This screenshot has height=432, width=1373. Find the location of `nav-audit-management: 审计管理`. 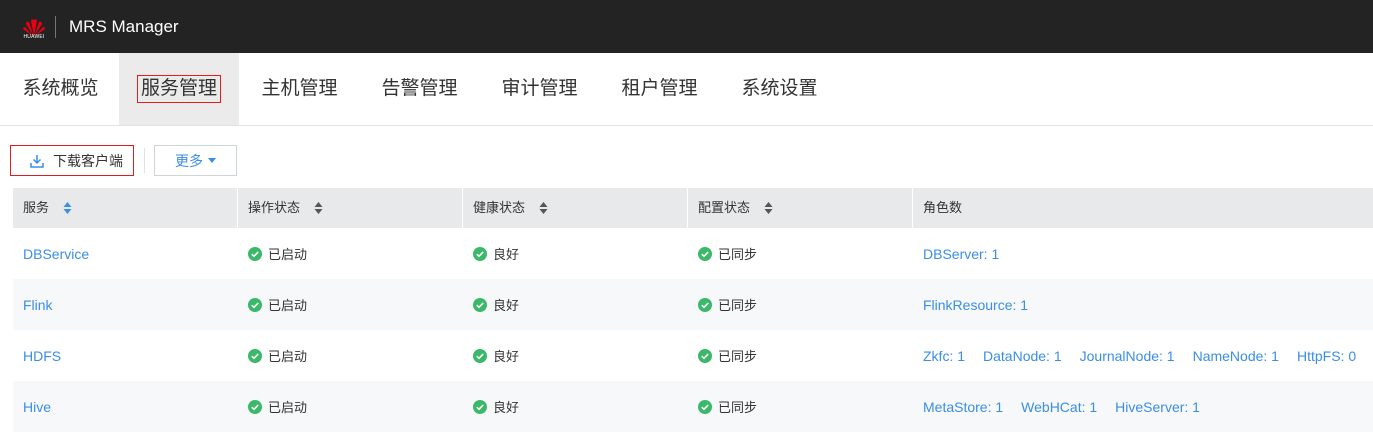

nav-audit-management: 审计管理 is located at coordinates (539, 89).